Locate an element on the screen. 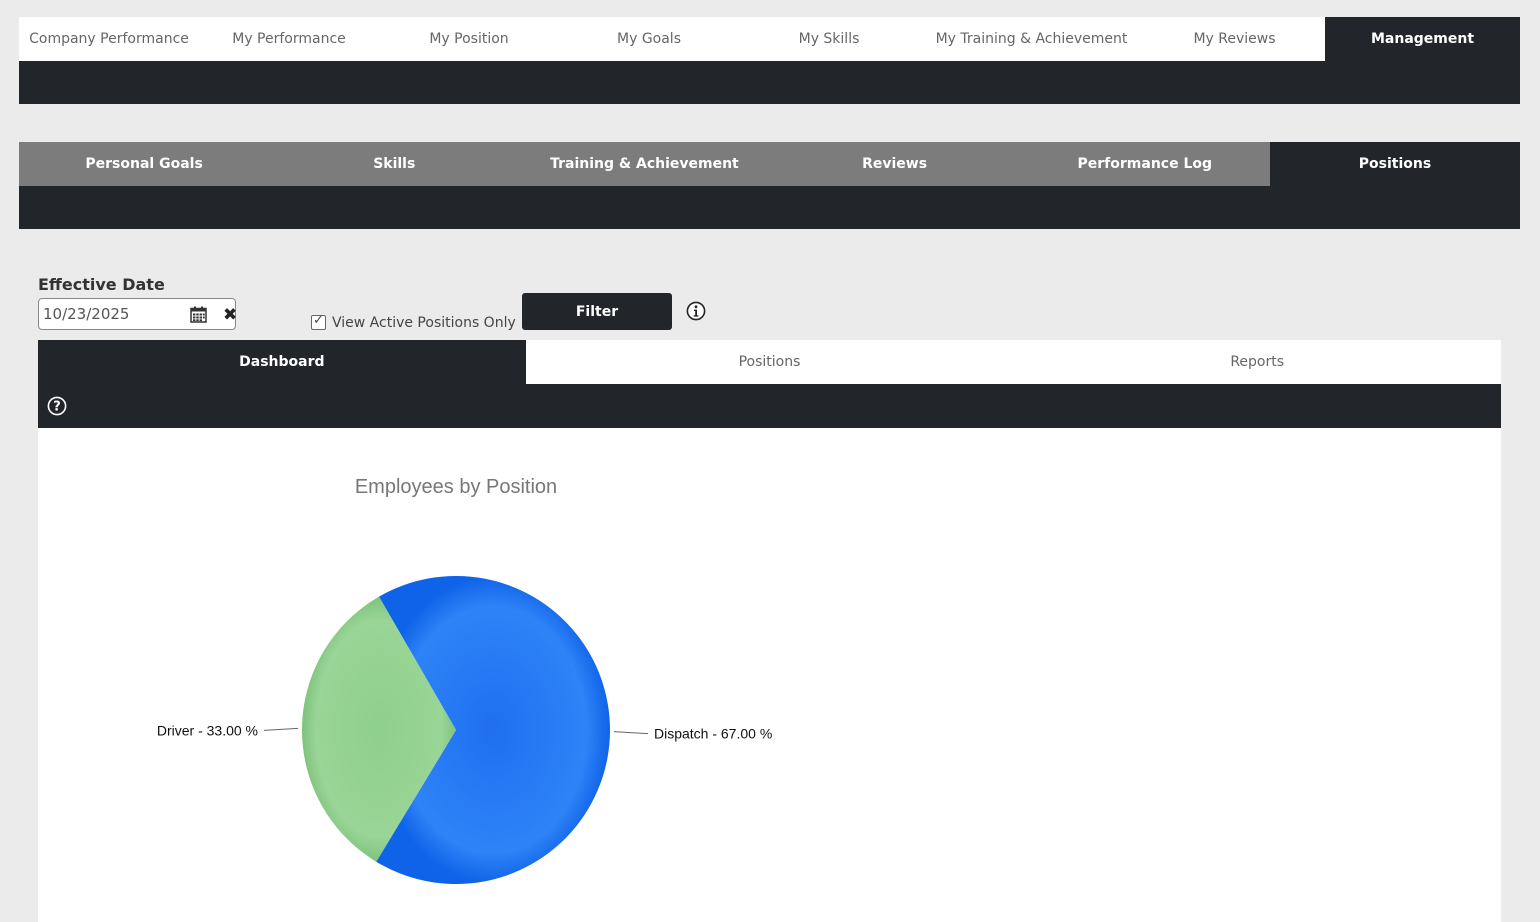 The image size is (1540, 922). help-icon: ? is located at coordinates (57, 406).